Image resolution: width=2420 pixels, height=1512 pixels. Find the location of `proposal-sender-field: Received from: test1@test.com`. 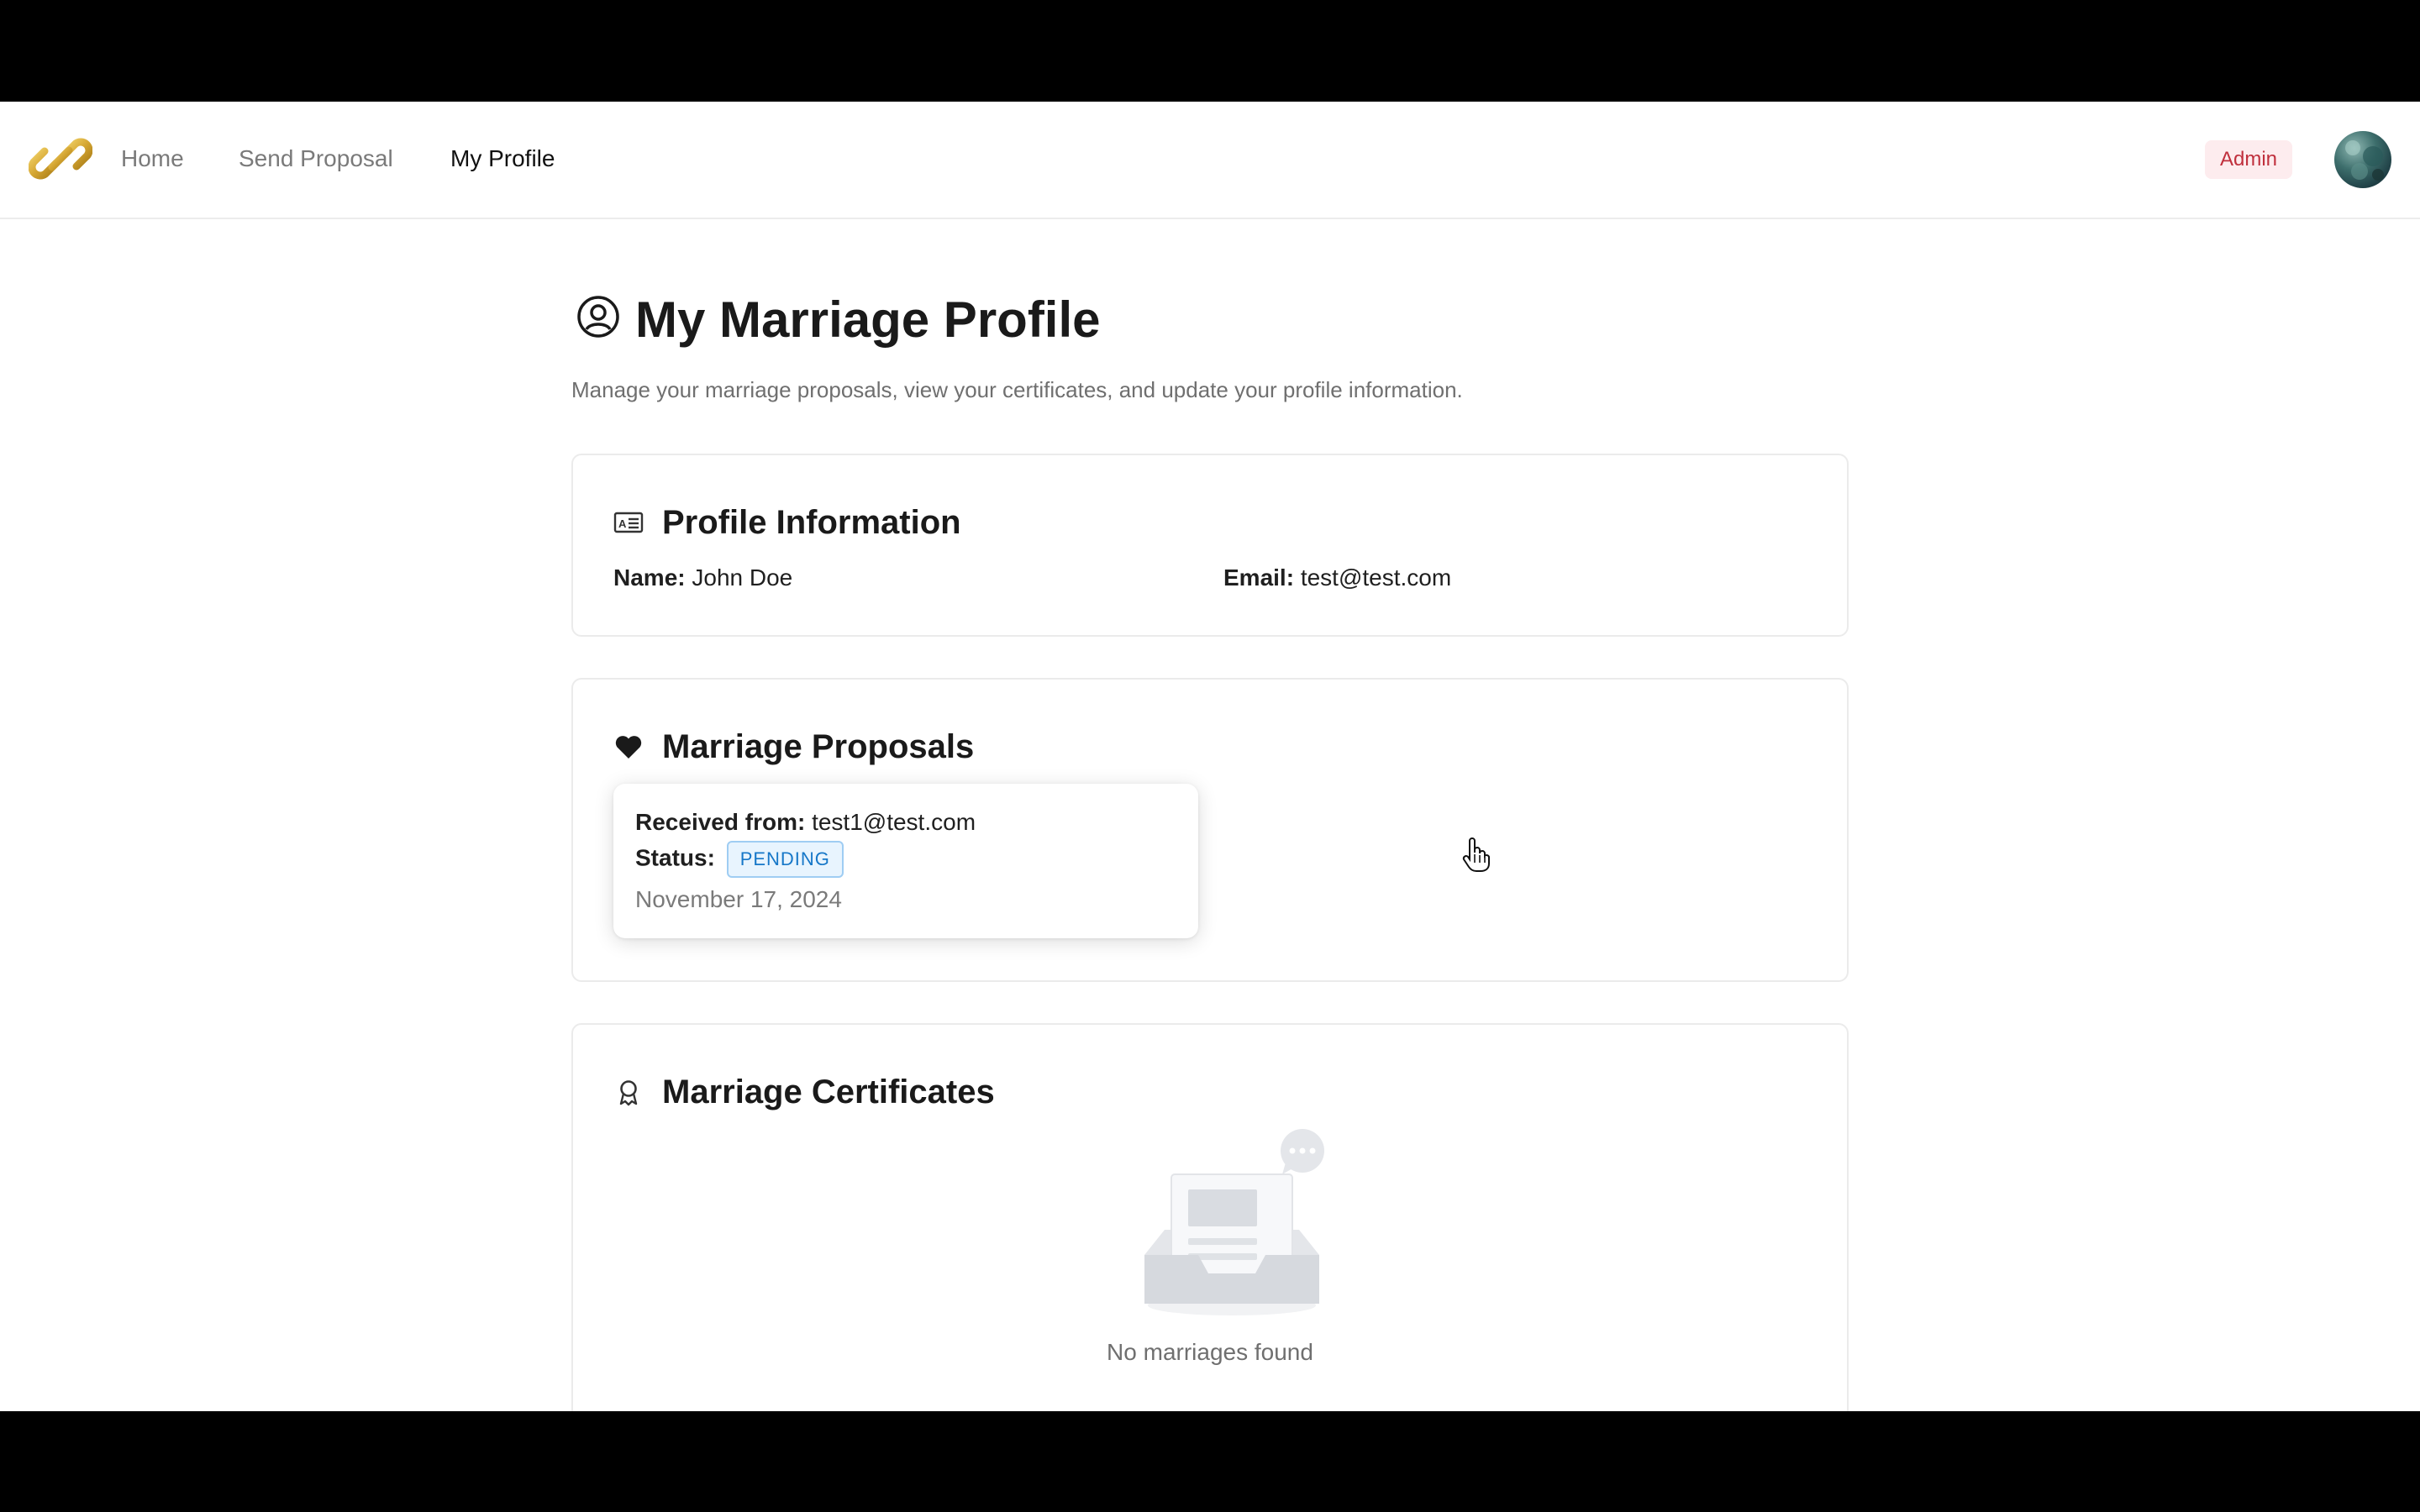

proposal-sender-field: Received from: test1@test.com is located at coordinates (805, 822).